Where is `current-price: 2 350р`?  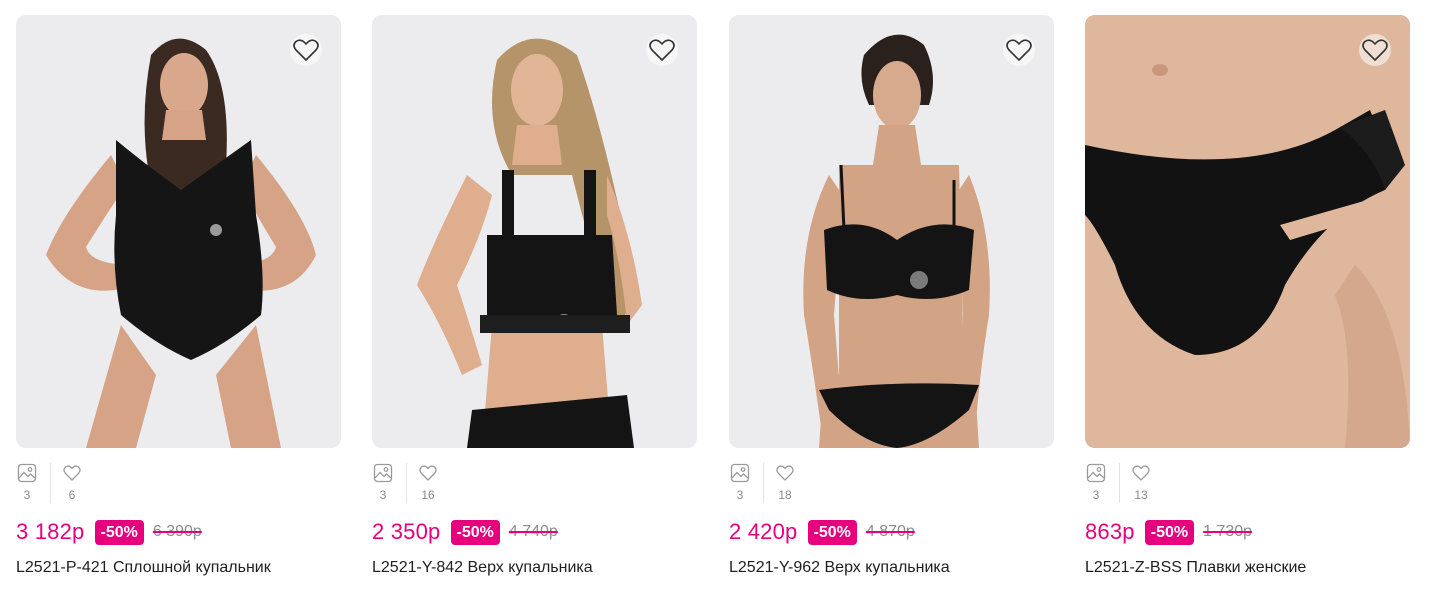 current-price: 2 350р is located at coordinates (406, 531).